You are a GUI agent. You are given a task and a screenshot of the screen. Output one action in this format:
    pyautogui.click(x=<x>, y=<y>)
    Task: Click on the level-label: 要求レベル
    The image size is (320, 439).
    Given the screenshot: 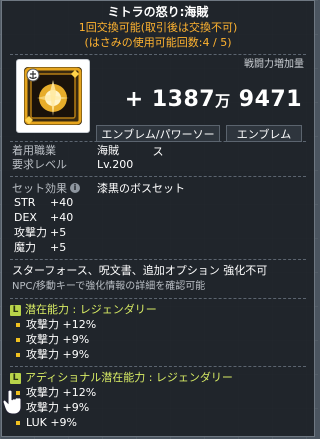 What is the action you would take?
    pyautogui.click(x=39, y=164)
    